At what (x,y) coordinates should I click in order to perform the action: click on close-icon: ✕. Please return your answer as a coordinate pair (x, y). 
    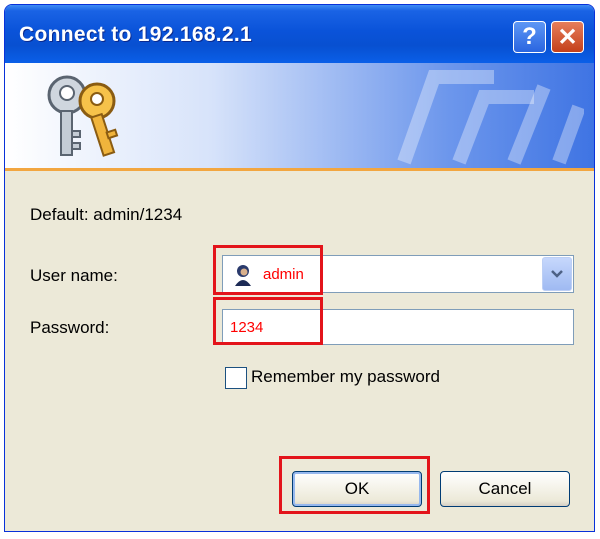
    Looking at the image, I should click on (567, 37).